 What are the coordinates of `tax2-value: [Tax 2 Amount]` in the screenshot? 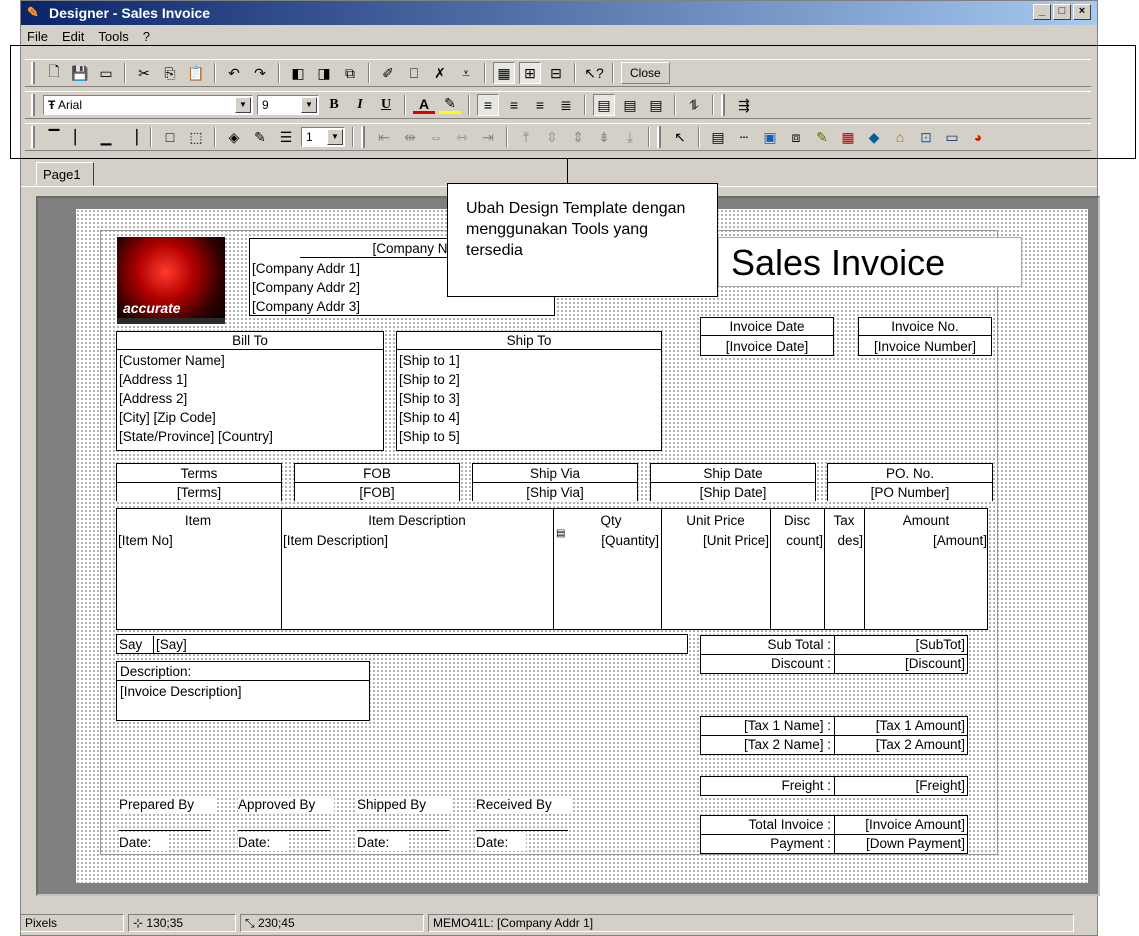 It's located at (901, 744).